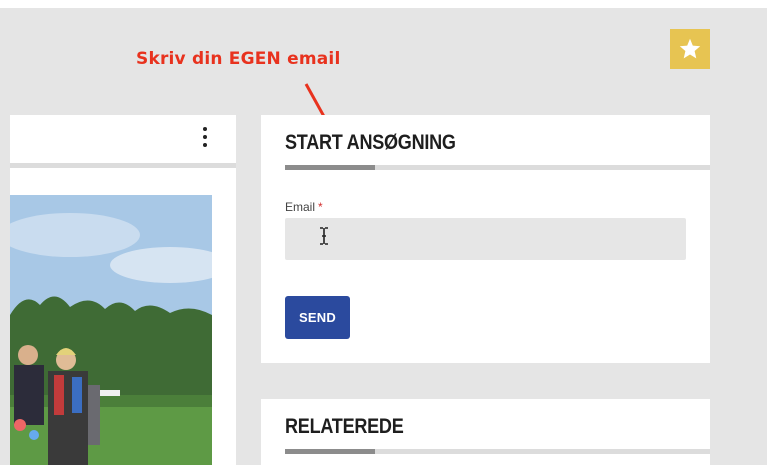  I want to click on kebab-menu-icon, so click(205, 140).